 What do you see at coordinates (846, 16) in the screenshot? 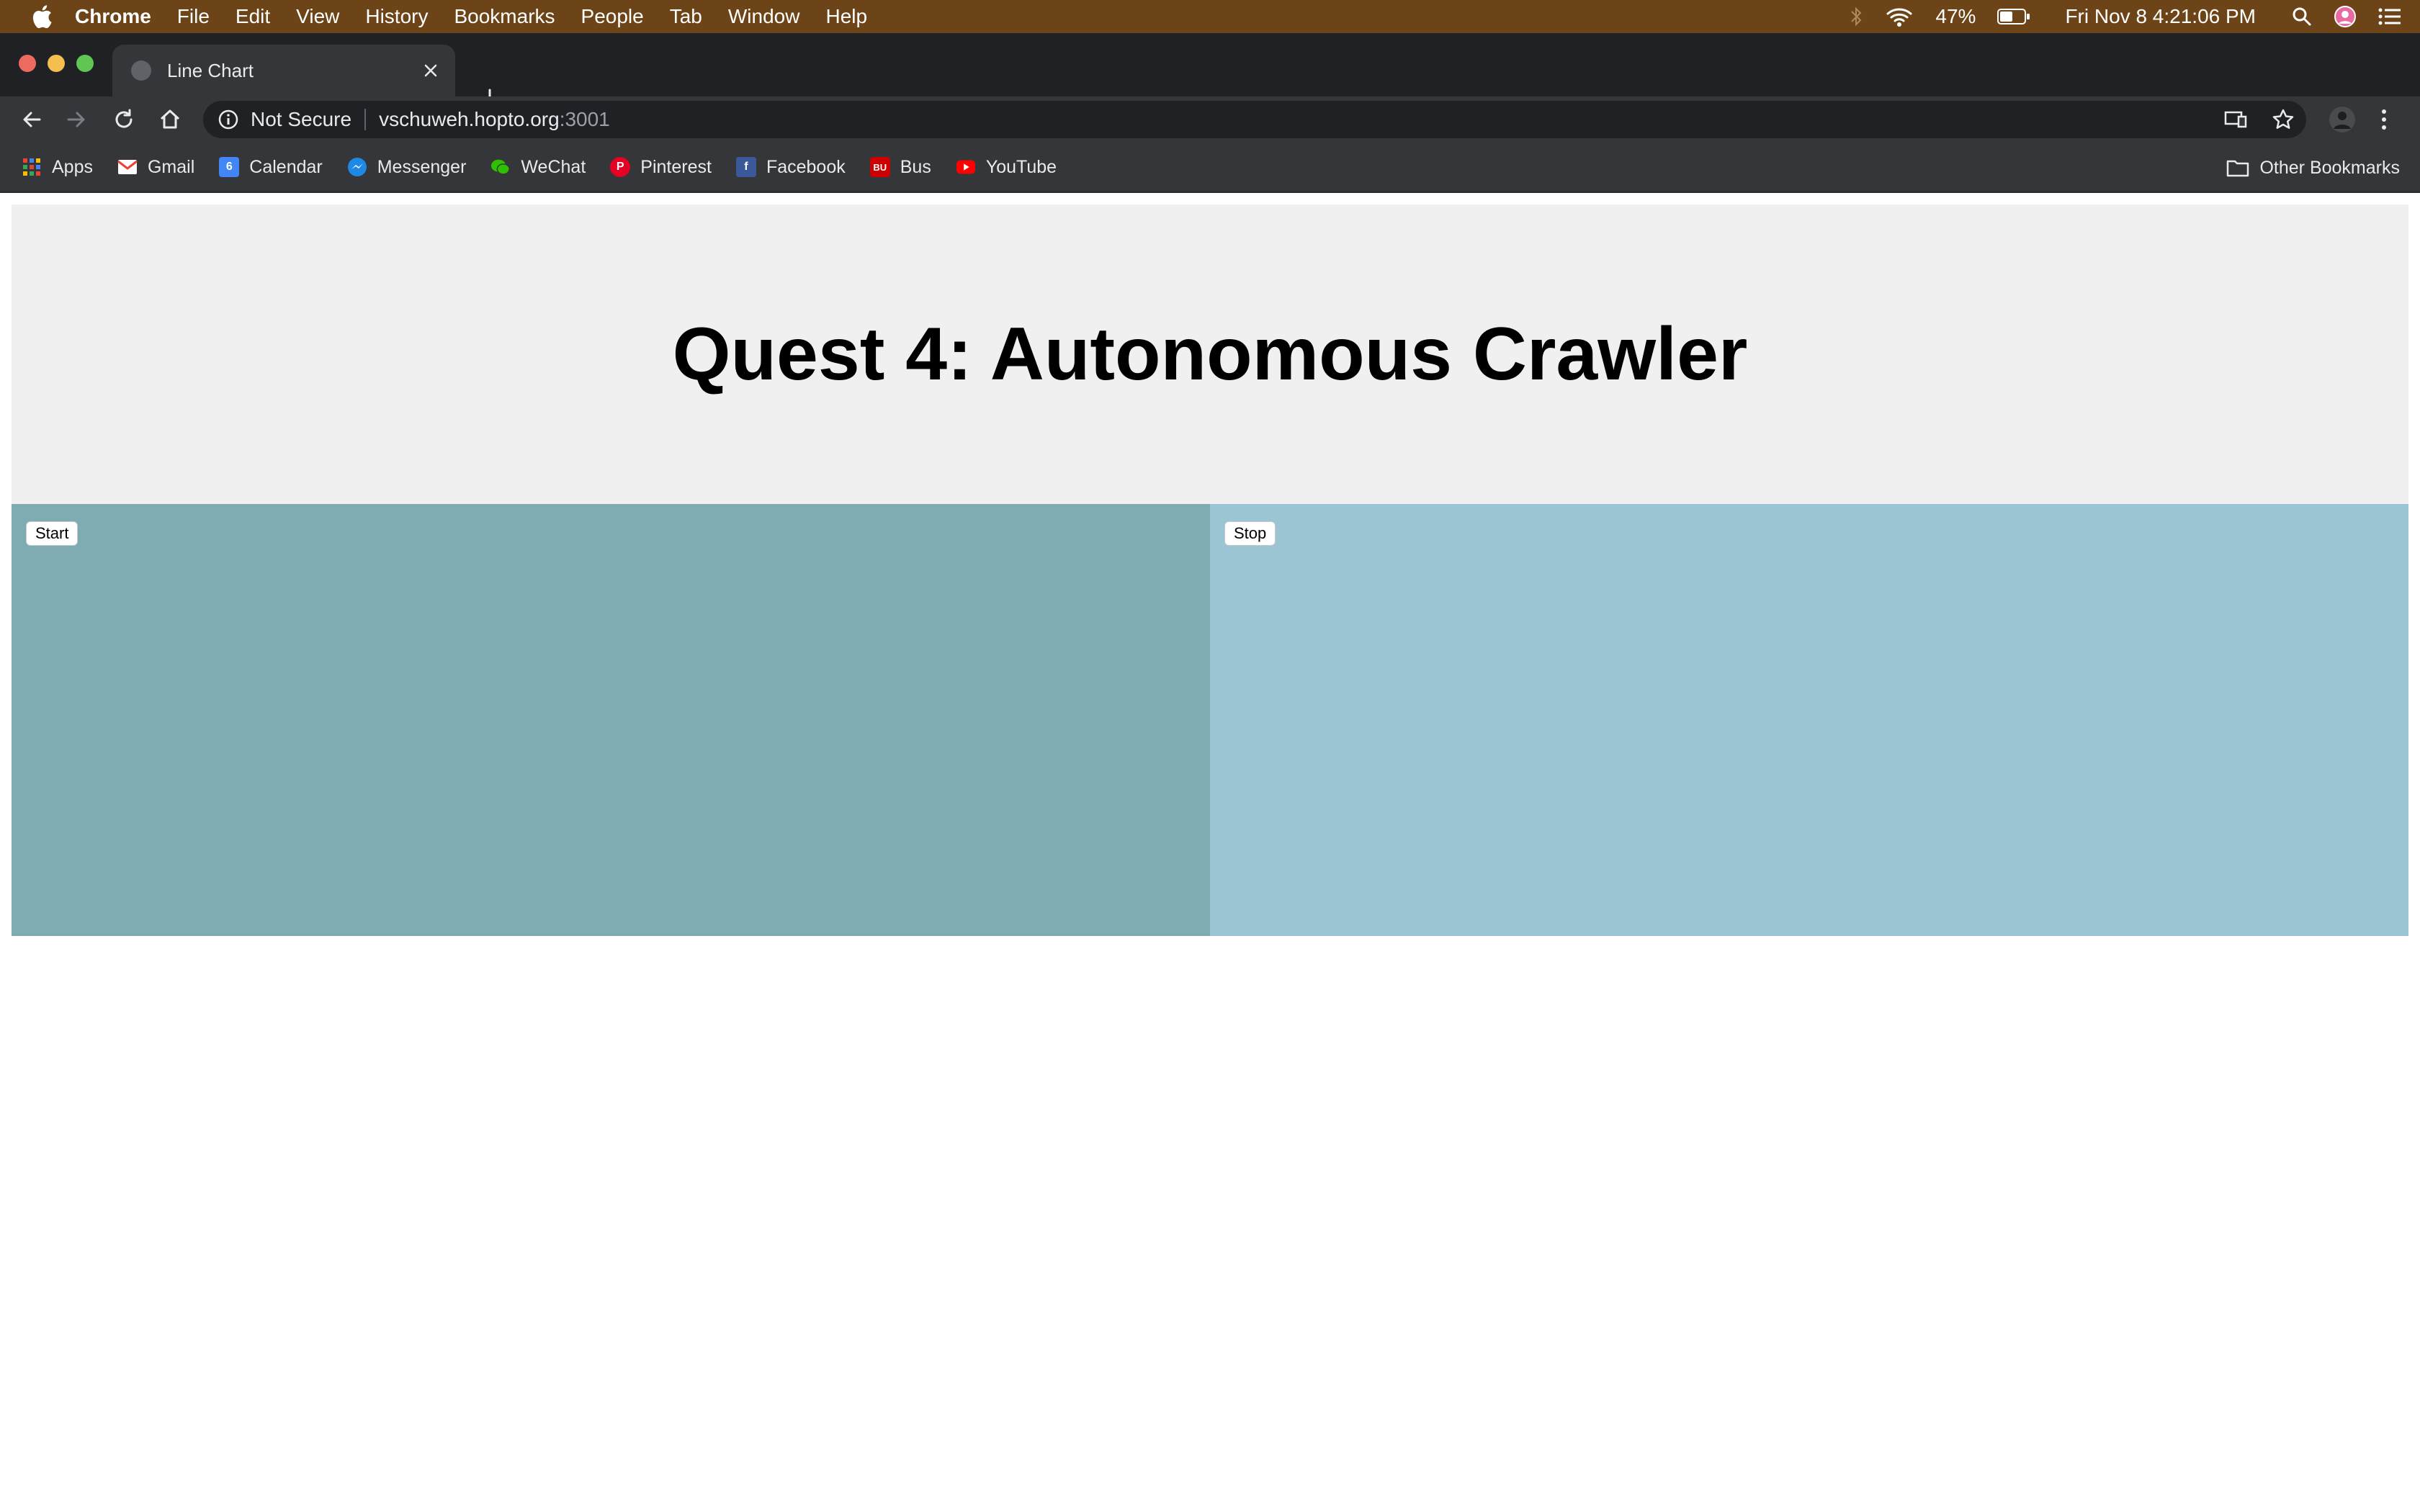
I see `menu-help: Help` at bounding box center [846, 16].